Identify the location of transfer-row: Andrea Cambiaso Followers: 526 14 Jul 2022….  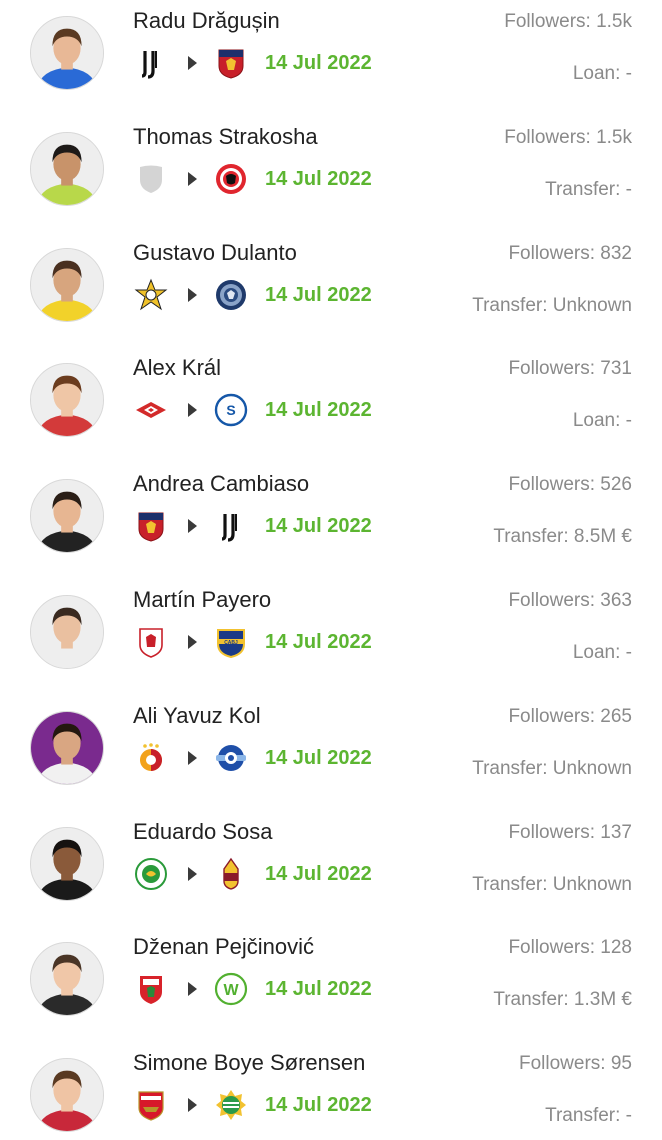
(331, 529).